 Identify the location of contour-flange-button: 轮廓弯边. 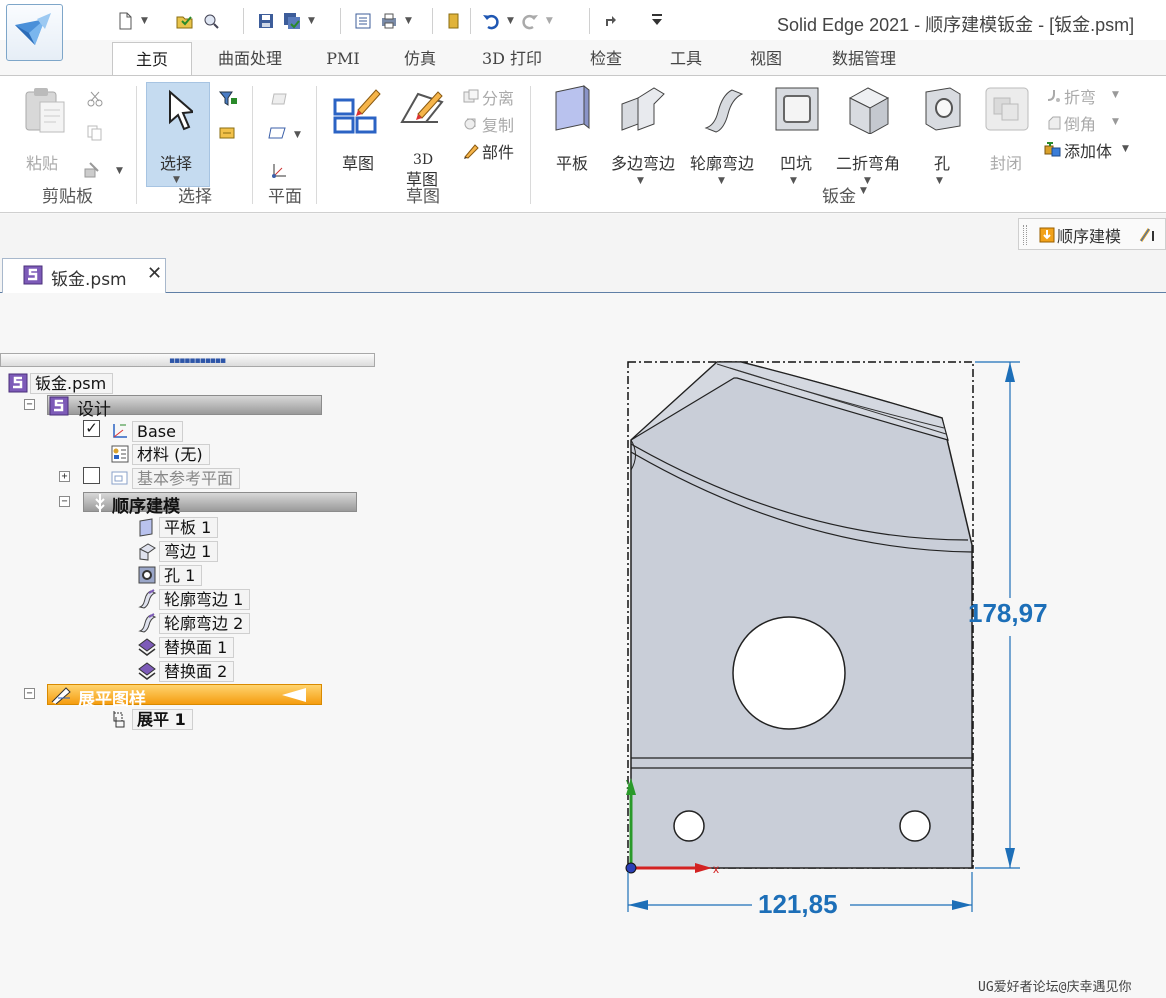
(722, 162).